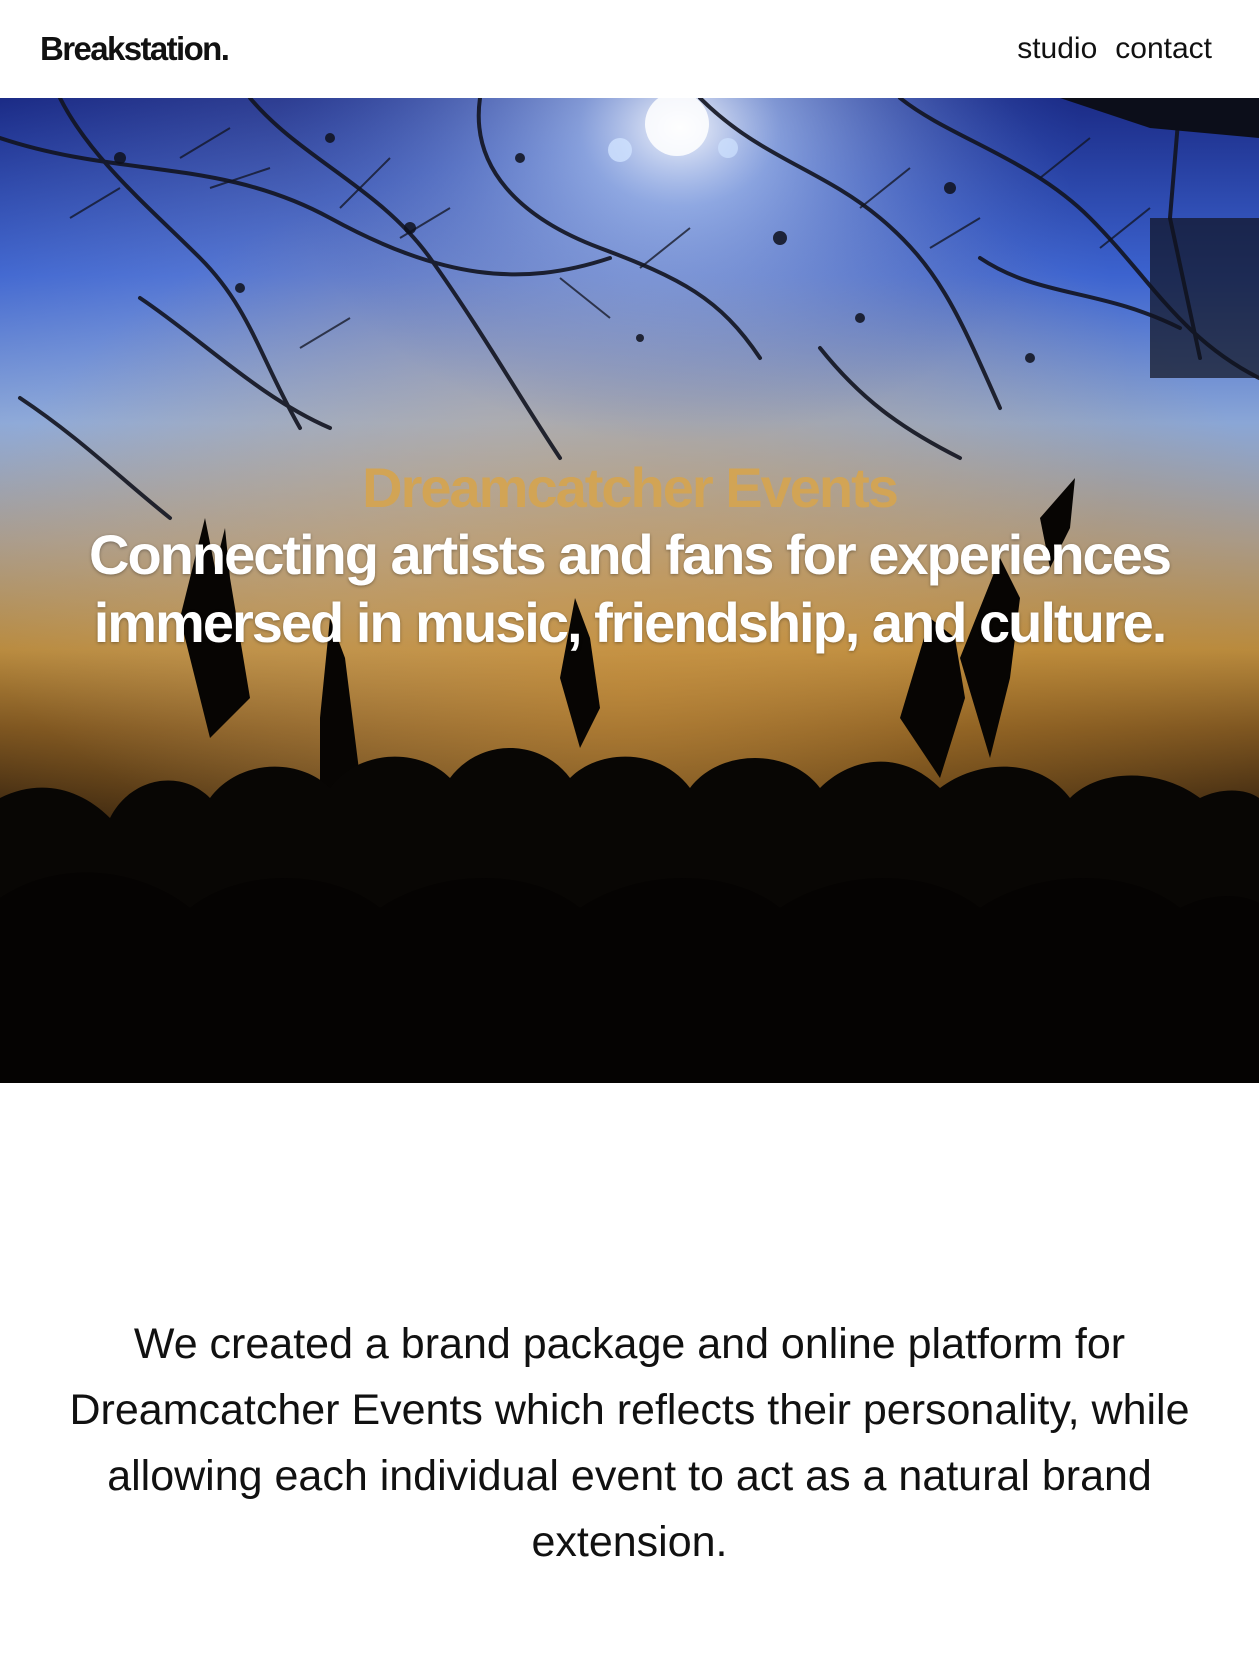 This screenshot has width=1259, height=1680. What do you see at coordinates (1163, 49) in the screenshot?
I see `nav-link-contact: contact` at bounding box center [1163, 49].